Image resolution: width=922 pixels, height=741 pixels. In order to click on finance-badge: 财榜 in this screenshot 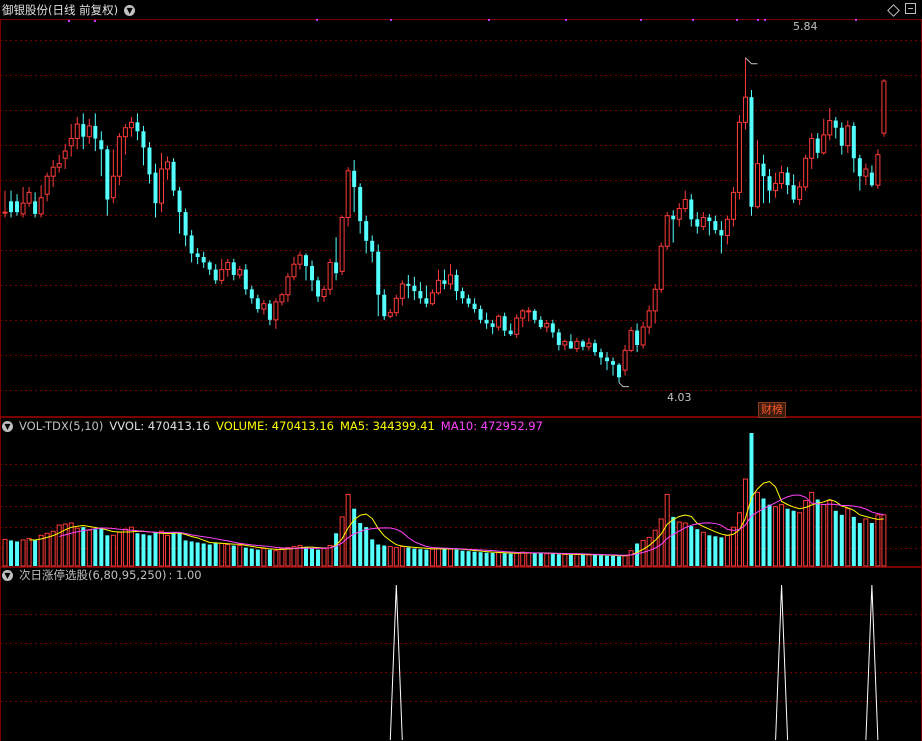, I will do `click(772, 410)`.